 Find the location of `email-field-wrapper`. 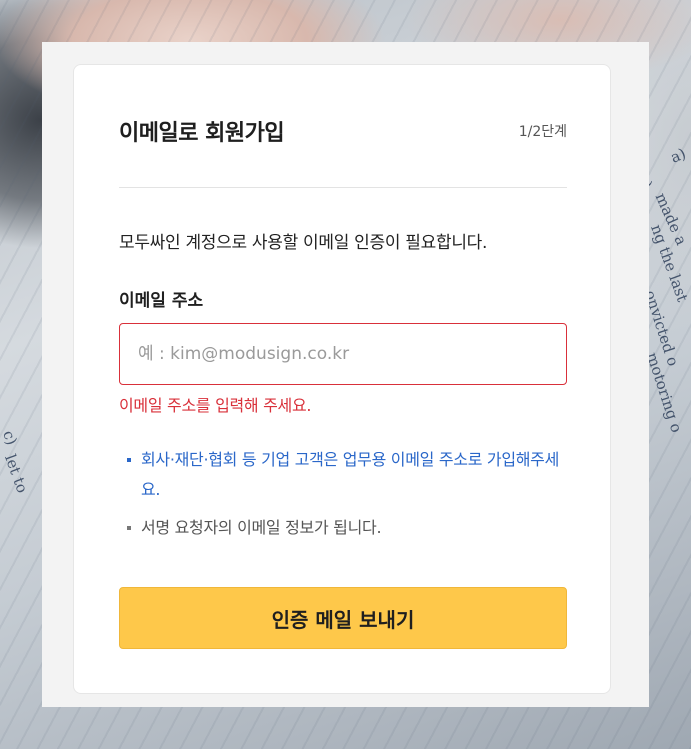

email-field-wrapper is located at coordinates (343, 354).